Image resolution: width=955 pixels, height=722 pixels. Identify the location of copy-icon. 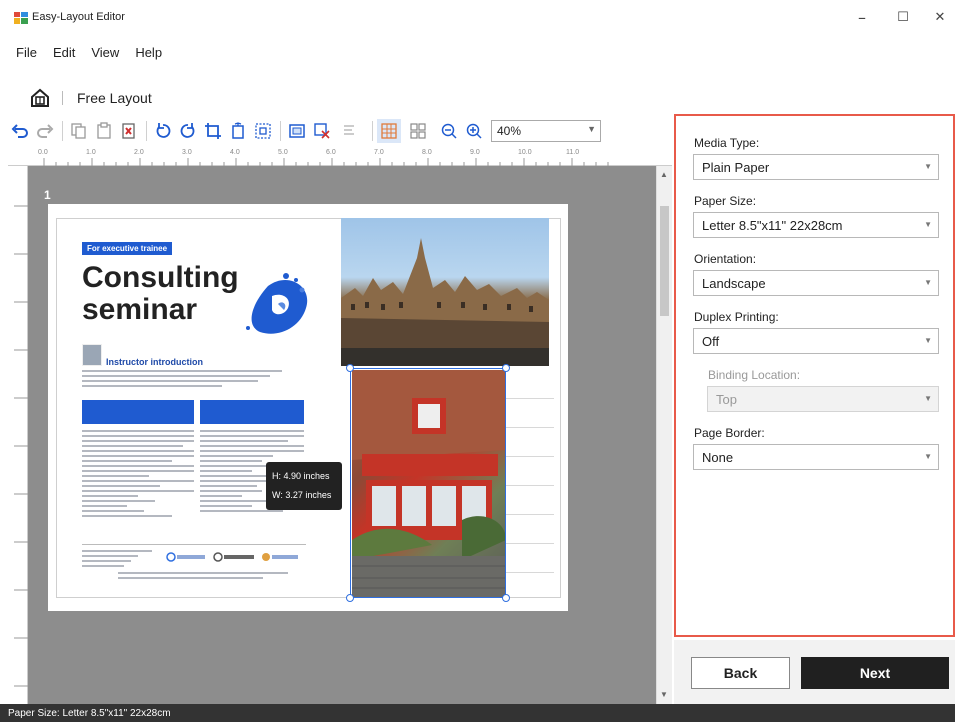
(78, 131).